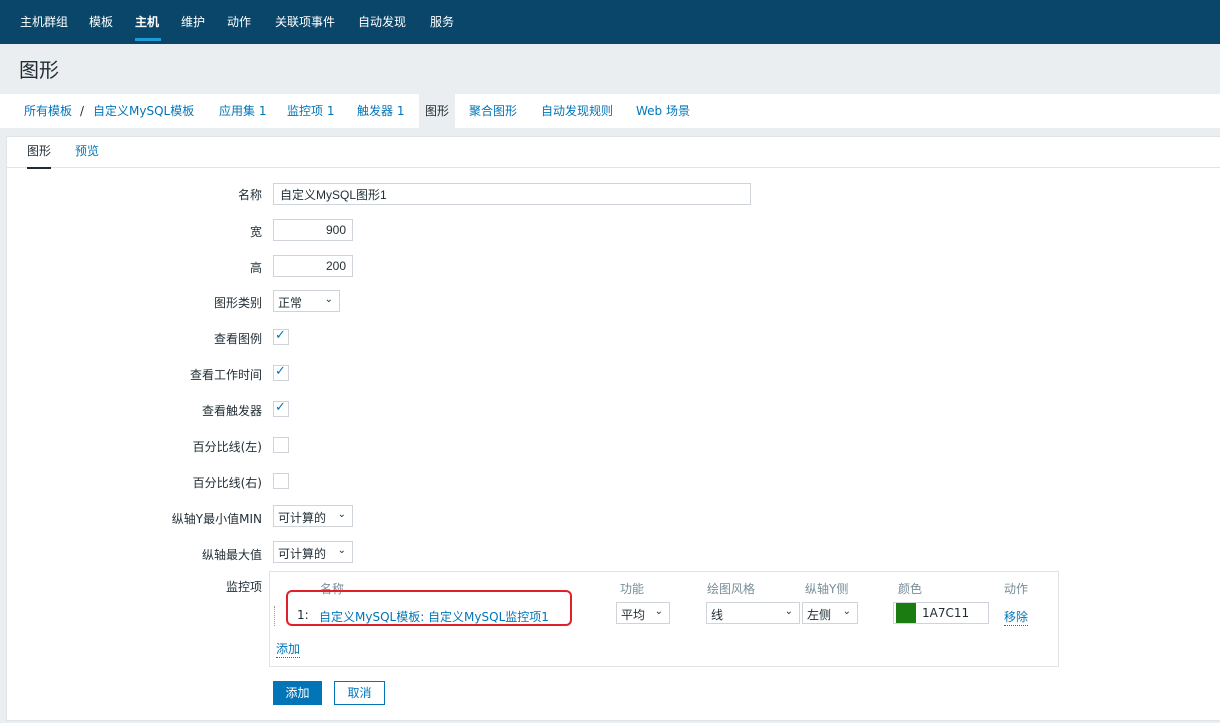 Image resolution: width=1220 pixels, height=723 pixels. What do you see at coordinates (906, 613) in the screenshot?
I see `color-swatch` at bounding box center [906, 613].